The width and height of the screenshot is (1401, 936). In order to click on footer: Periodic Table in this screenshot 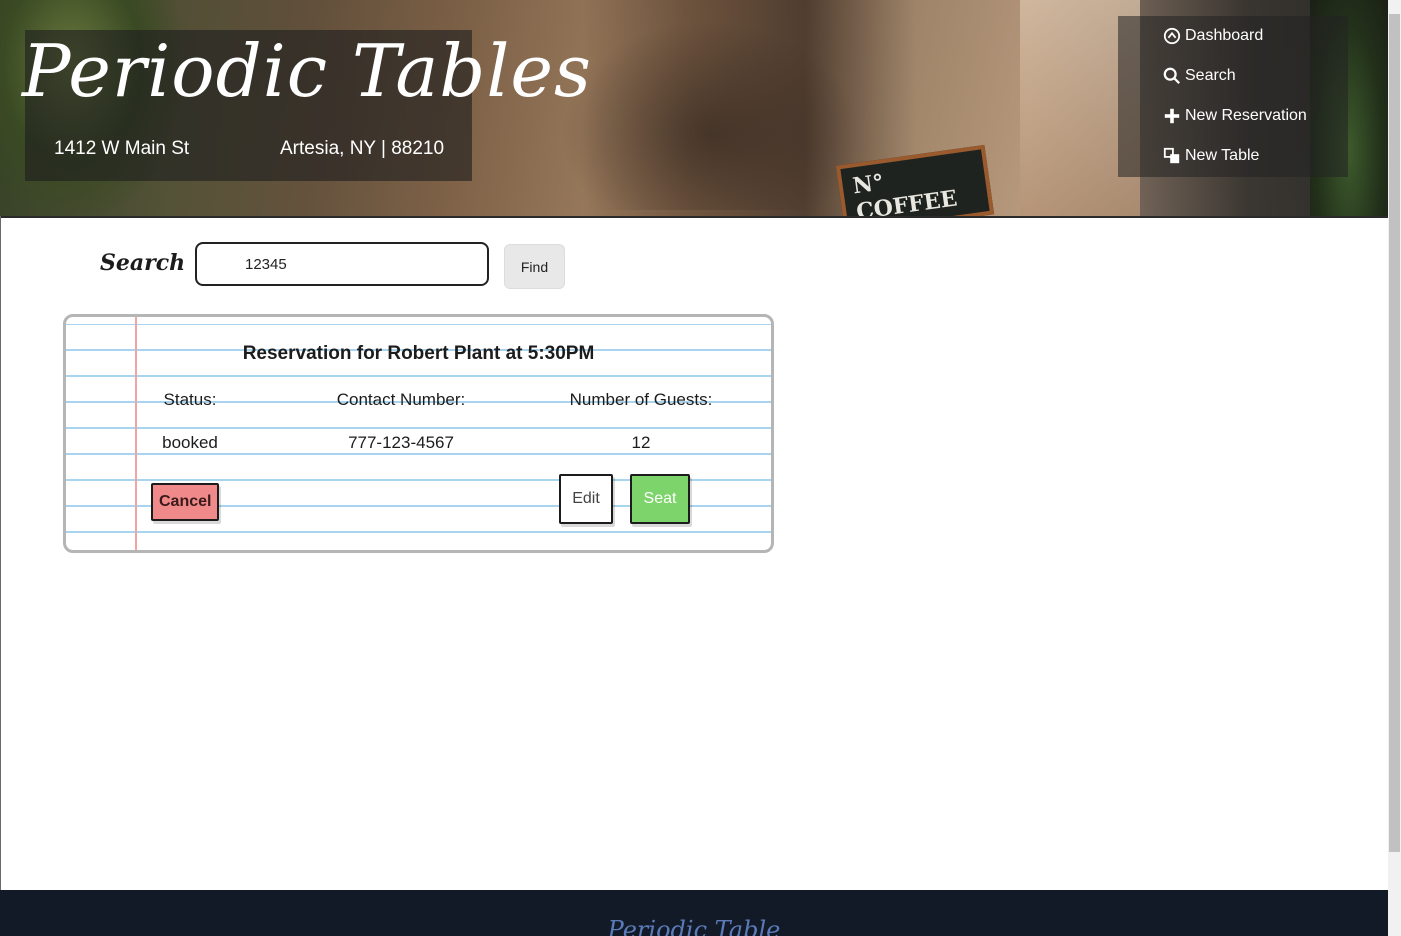, I will do `click(694, 913)`.